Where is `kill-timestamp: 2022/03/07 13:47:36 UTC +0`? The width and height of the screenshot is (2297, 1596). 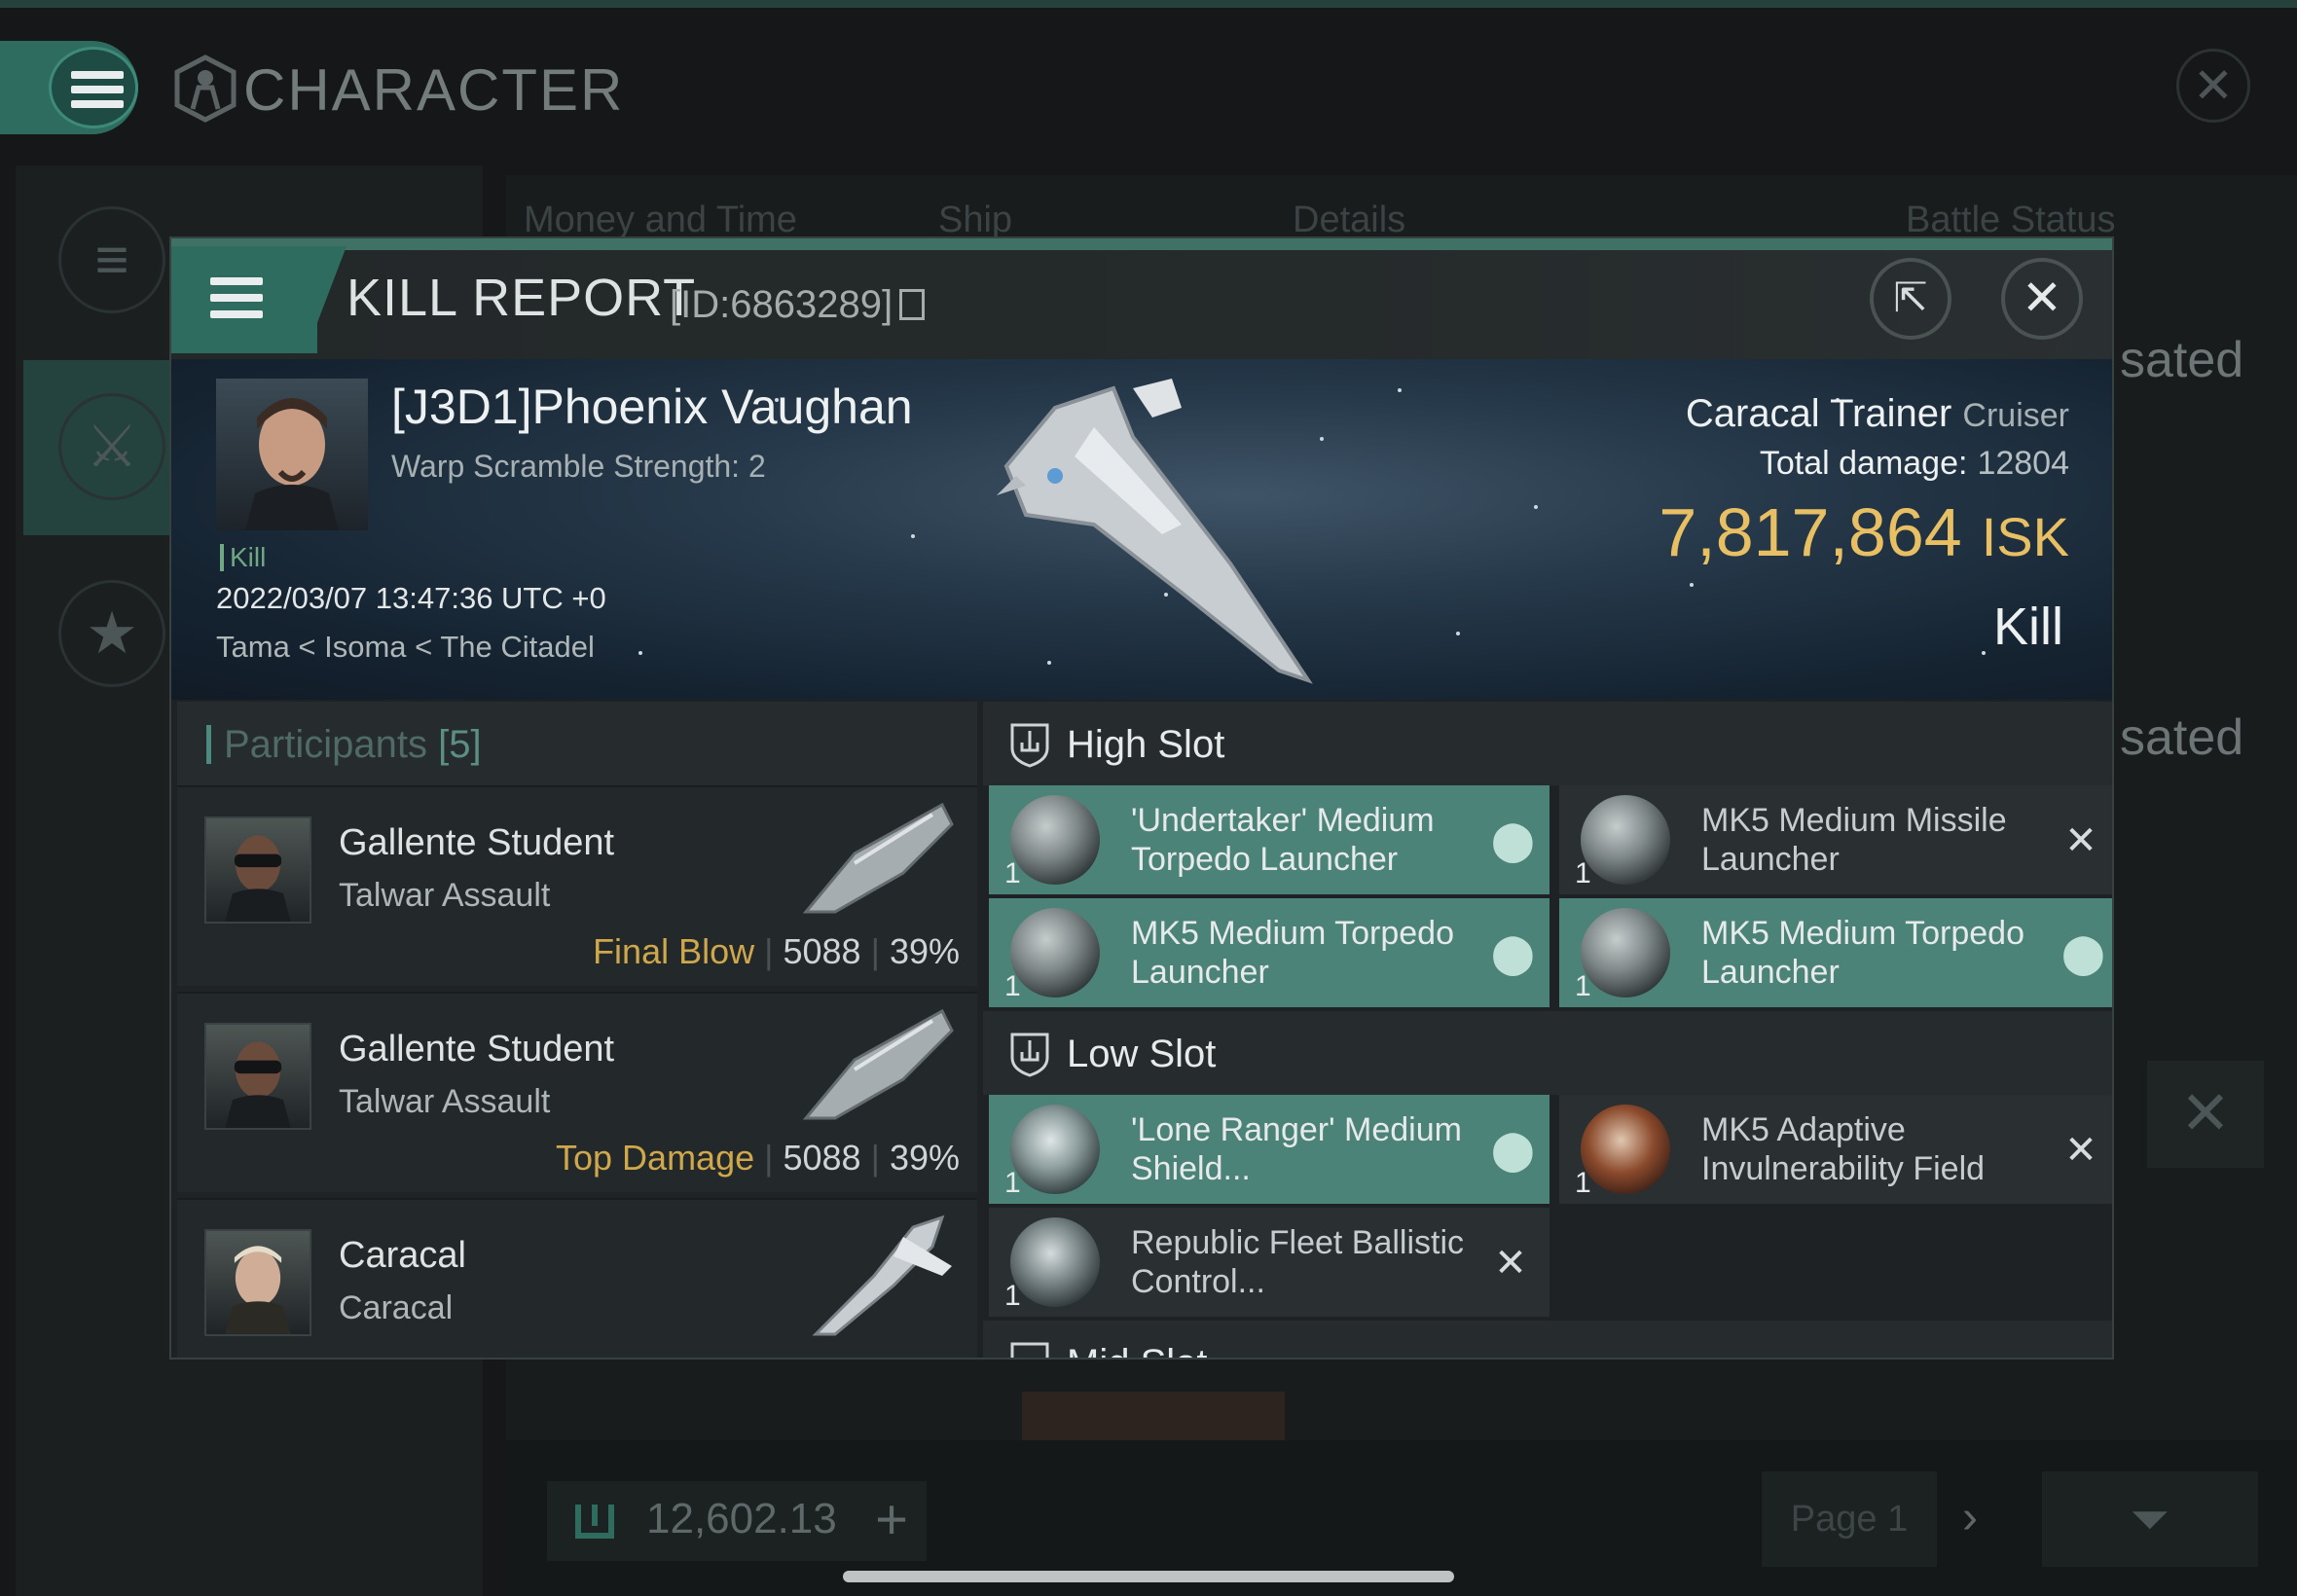 kill-timestamp: 2022/03/07 13:47:36 UTC +0 is located at coordinates (411, 598).